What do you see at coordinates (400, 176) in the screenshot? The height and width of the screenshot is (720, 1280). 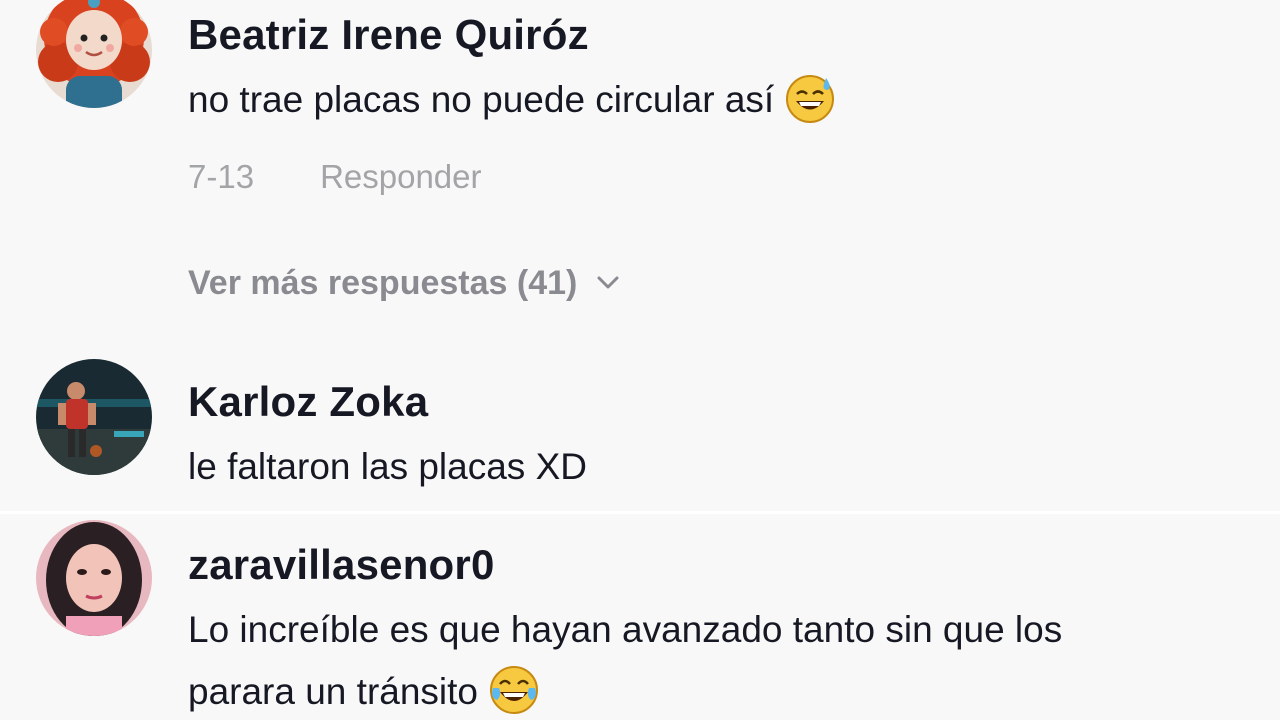 I see `reply-button: Responder` at bounding box center [400, 176].